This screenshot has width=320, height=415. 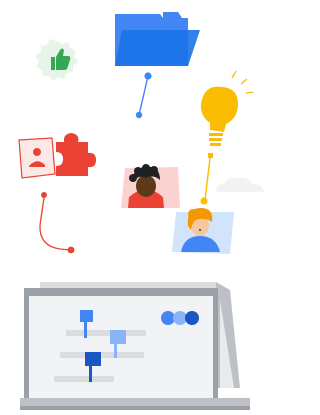 What do you see at coordinates (37, 158) in the screenshot?
I see `person-card-icon` at bounding box center [37, 158].